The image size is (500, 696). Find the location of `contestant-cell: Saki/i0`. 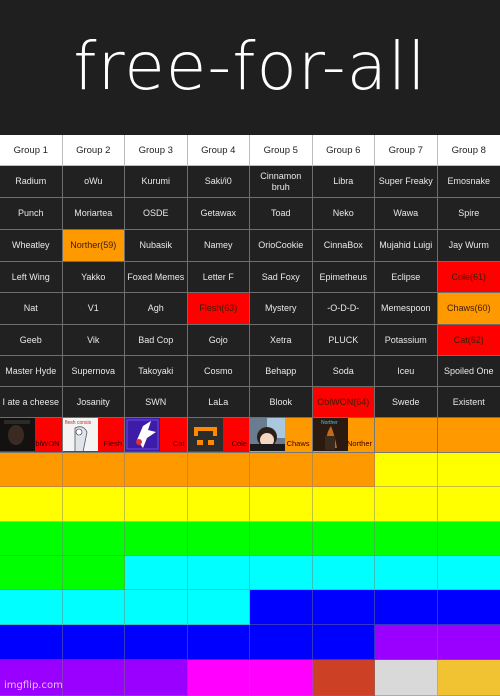

contestant-cell: Saki/i0 is located at coordinates (218, 182).